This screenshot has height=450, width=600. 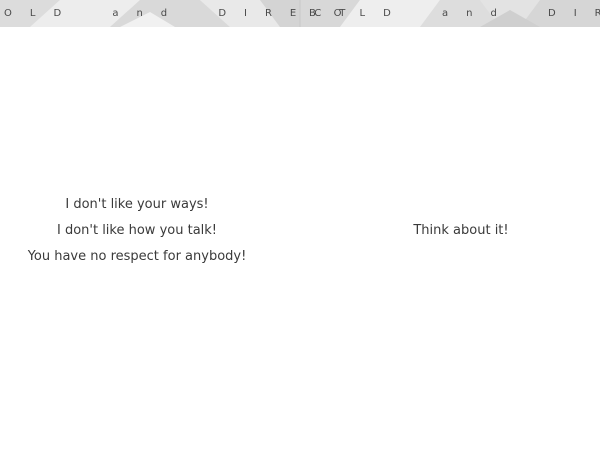 I want to click on banner-title-right: BOLD and DIREC, so click(x=454, y=13).